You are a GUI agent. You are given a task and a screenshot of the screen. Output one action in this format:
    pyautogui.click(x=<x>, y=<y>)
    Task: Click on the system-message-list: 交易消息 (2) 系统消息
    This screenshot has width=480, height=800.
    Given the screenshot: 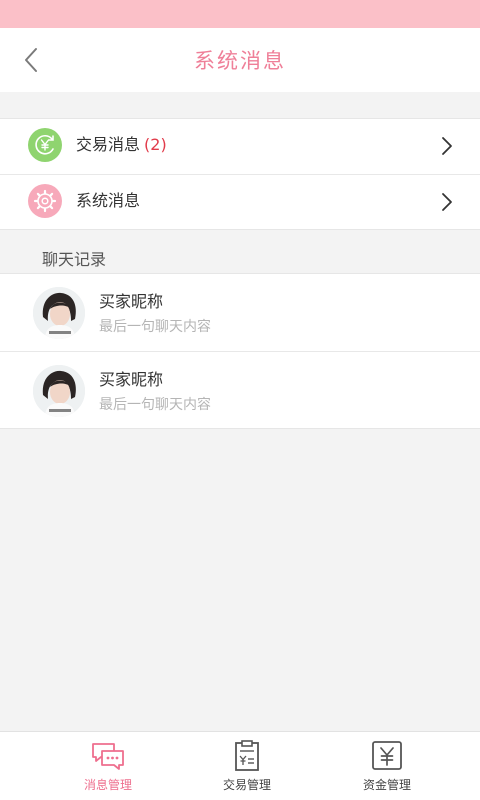 What is the action you would take?
    pyautogui.click(x=240, y=174)
    